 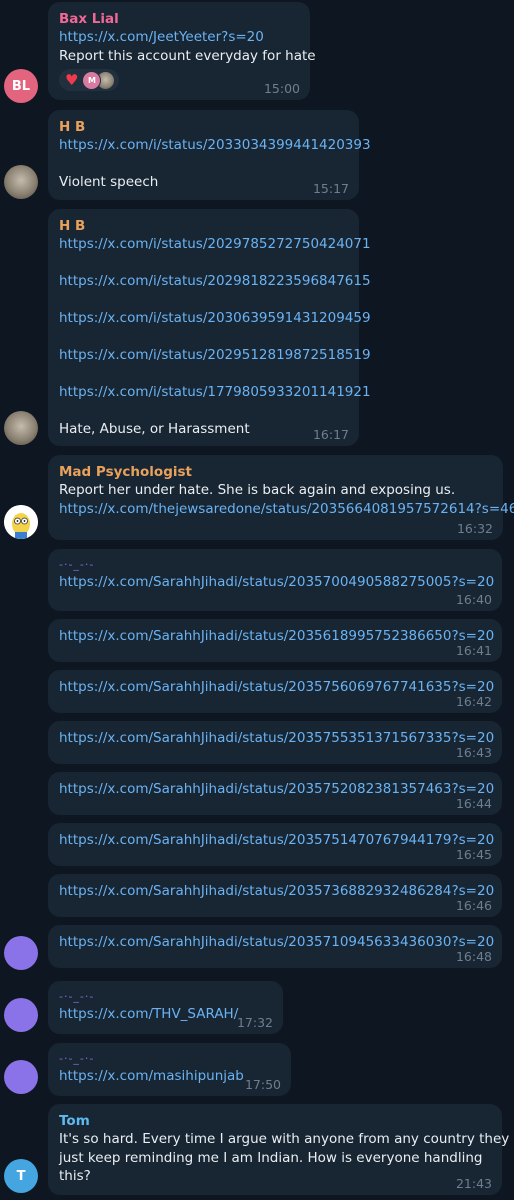 What do you see at coordinates (473, 1183) in the screenshot?
I see `message-time: 21:43` at bounding box center [473, 1183].